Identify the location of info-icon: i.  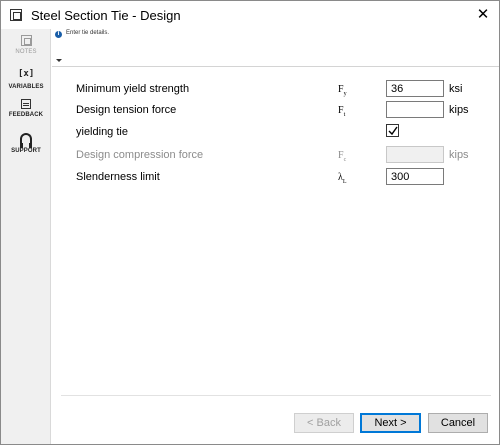
(58, 34).